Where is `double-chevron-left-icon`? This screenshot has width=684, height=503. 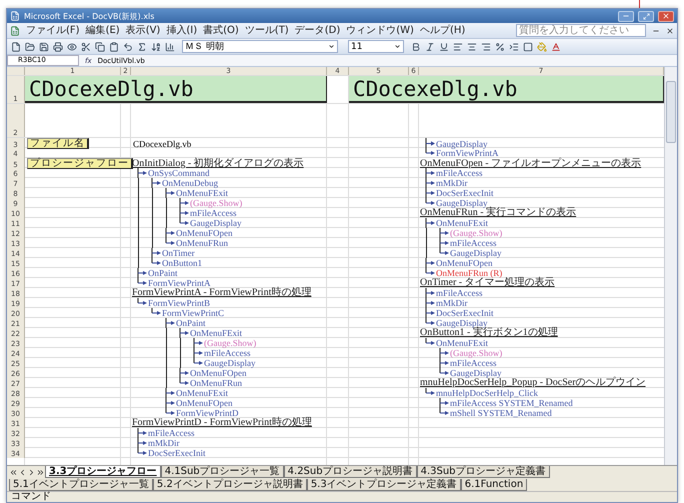
double-chevron-left-icon is located at coordinates (13, 472).